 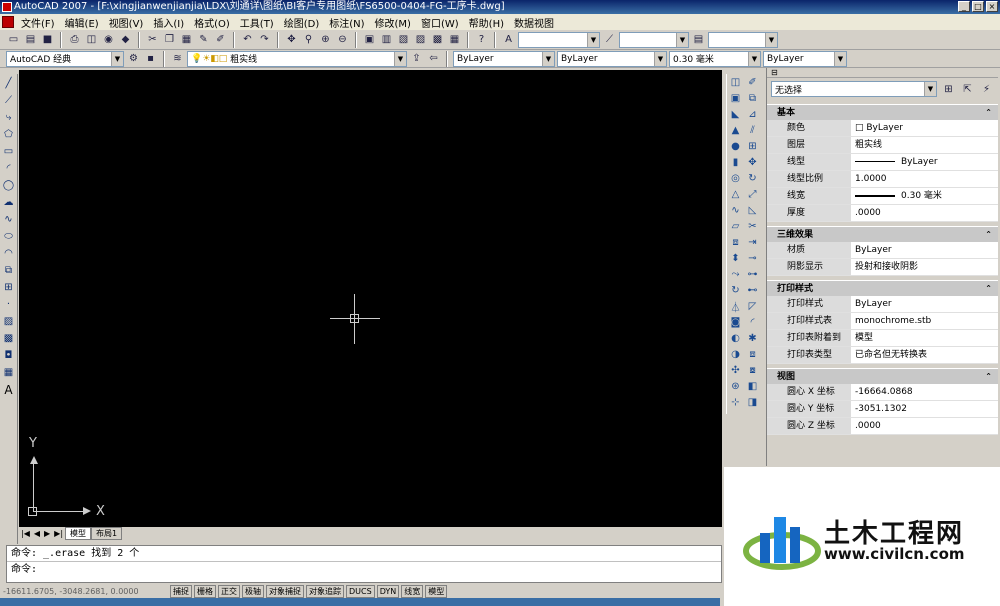 I want to click on 3d-move-icon: ✣, so click(x=735, y=370).